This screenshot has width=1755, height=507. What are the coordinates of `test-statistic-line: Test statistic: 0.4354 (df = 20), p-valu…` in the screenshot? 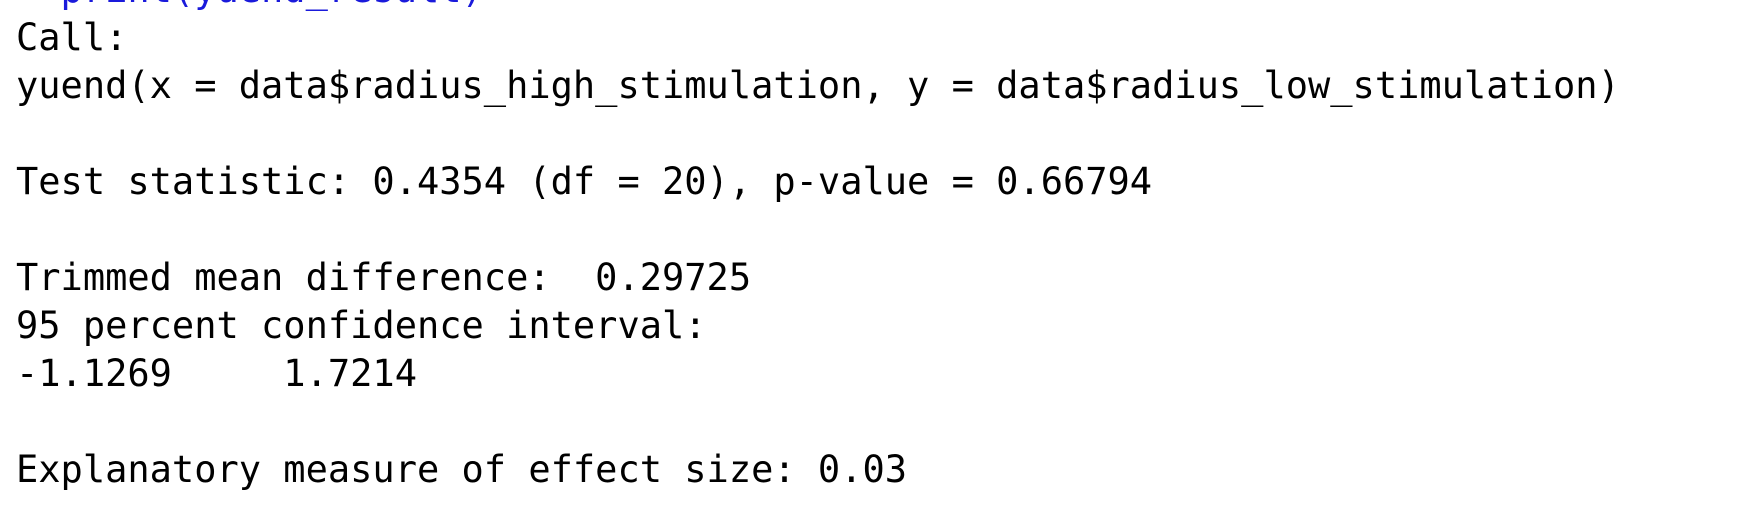 It's located at (584, 181).